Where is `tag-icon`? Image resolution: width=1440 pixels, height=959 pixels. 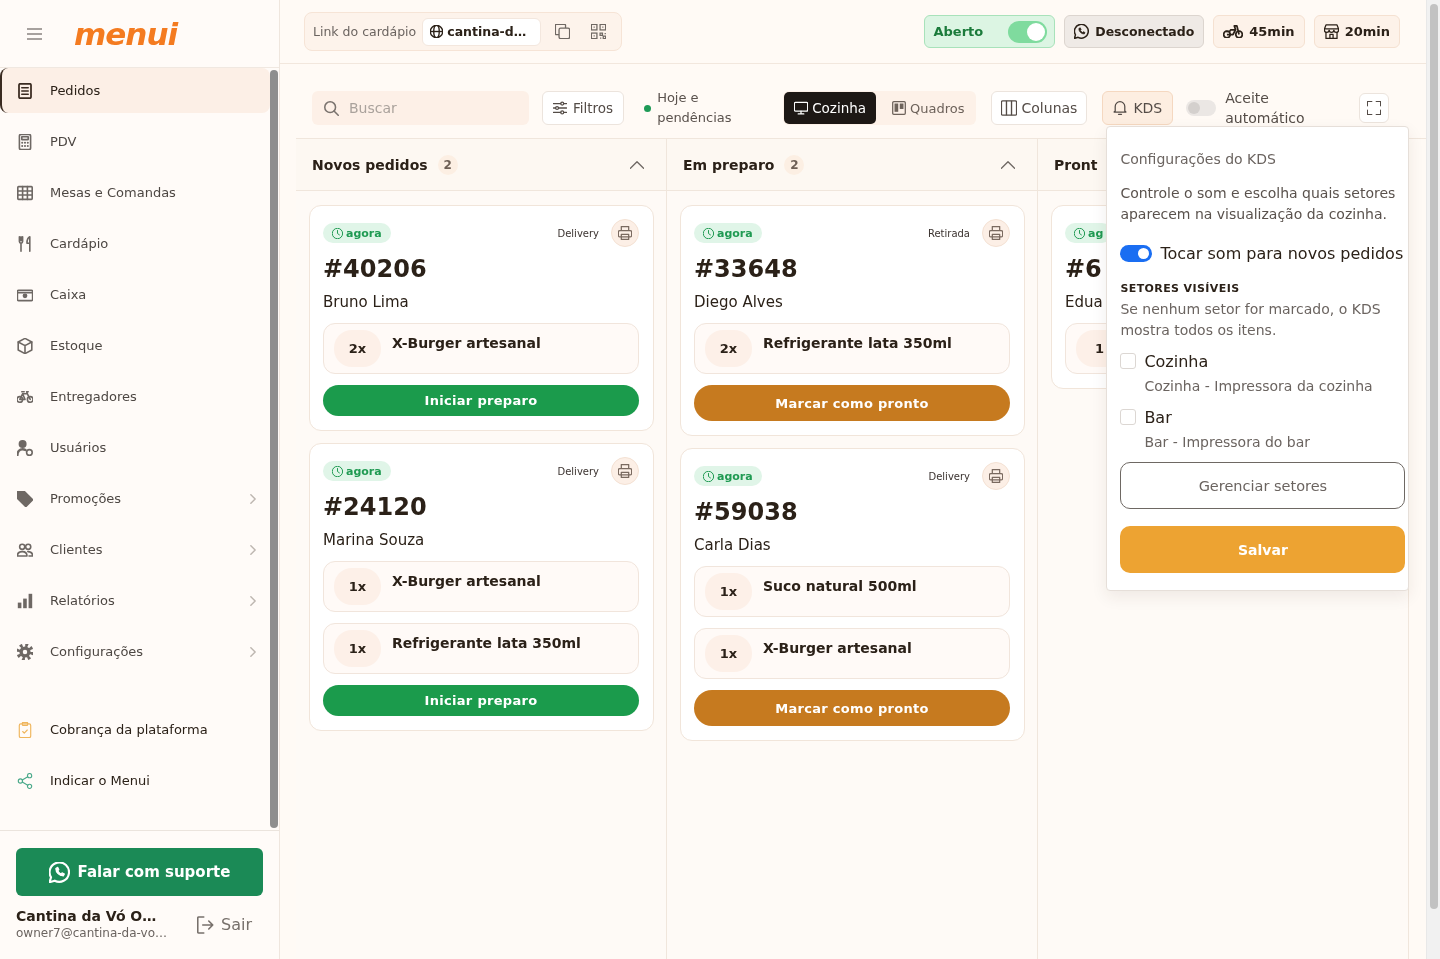 tag-icon is located at coordinates (25, 498).